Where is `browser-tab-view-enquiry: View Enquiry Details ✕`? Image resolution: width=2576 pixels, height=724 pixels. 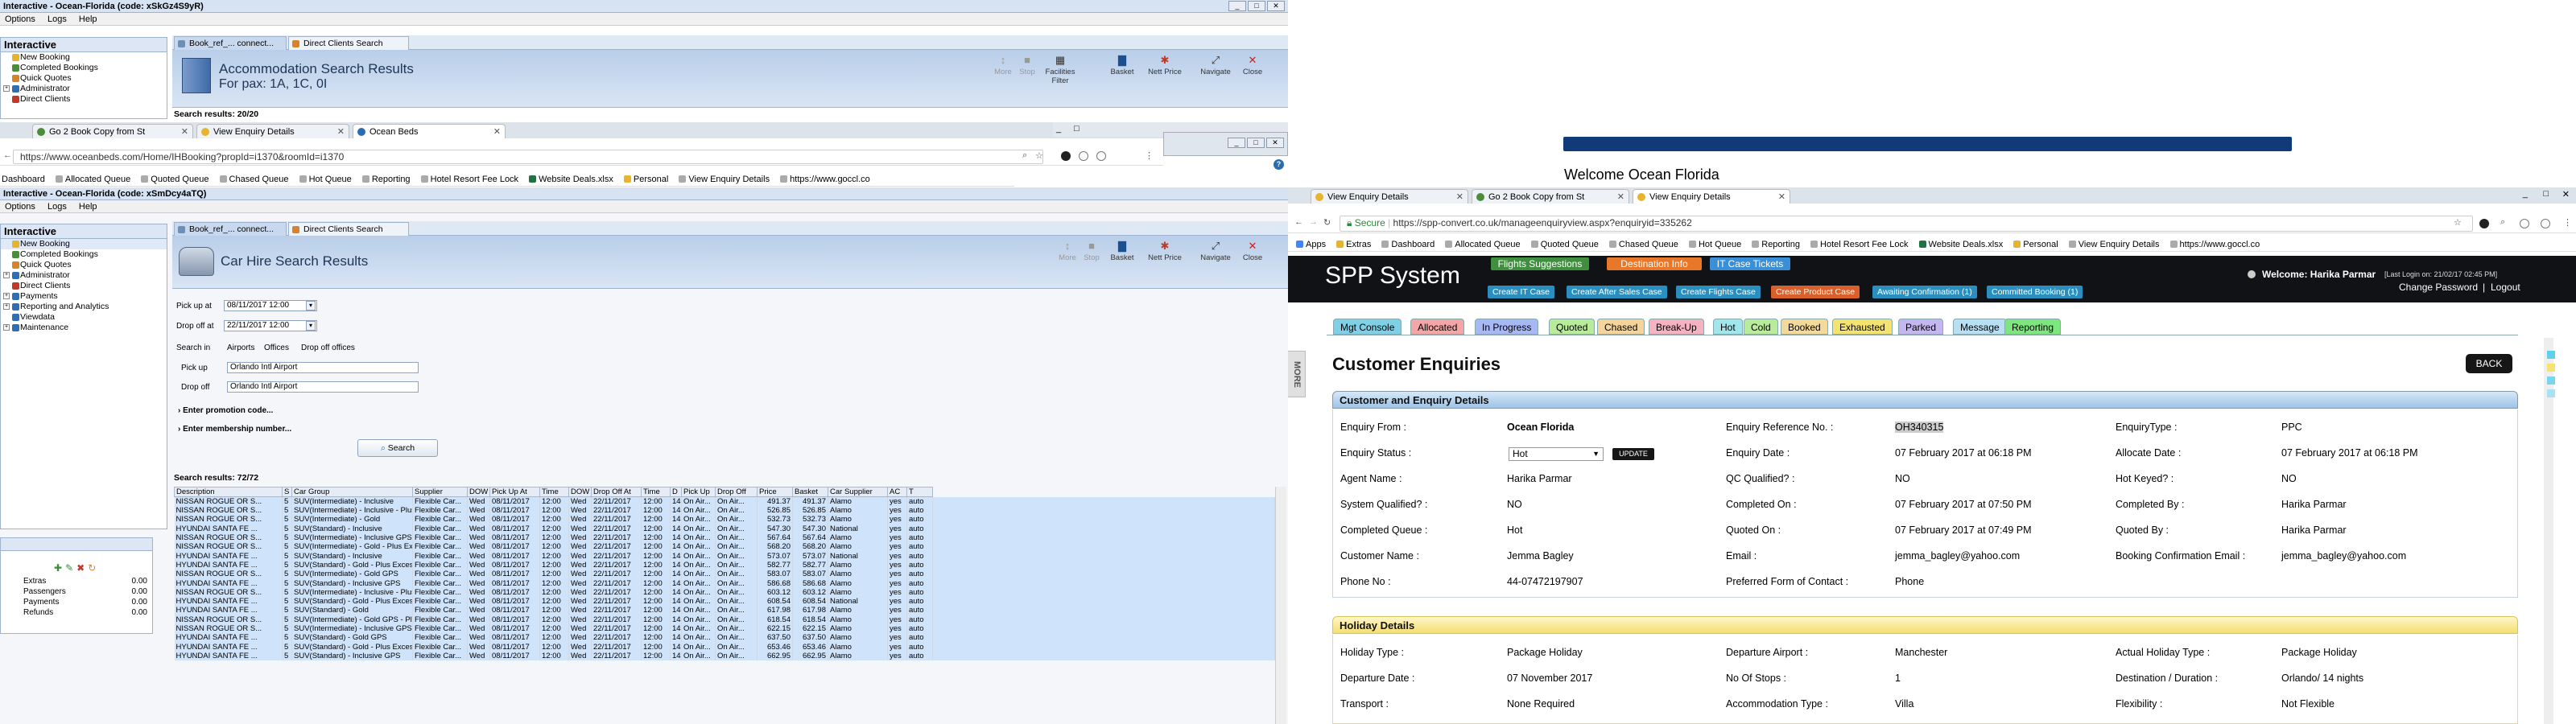
browser-tab-view-enquiry: View Enquiry Details ✕ is located at coordinates (272, 131).